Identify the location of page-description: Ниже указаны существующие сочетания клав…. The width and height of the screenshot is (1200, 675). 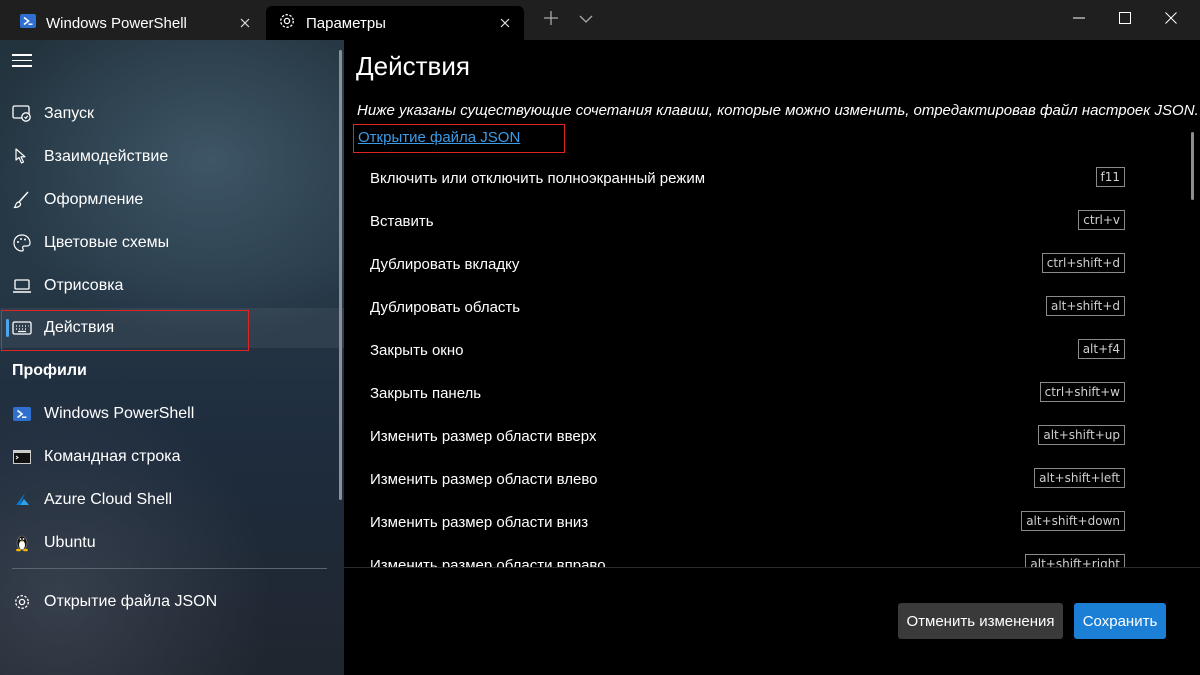
(778, 110).